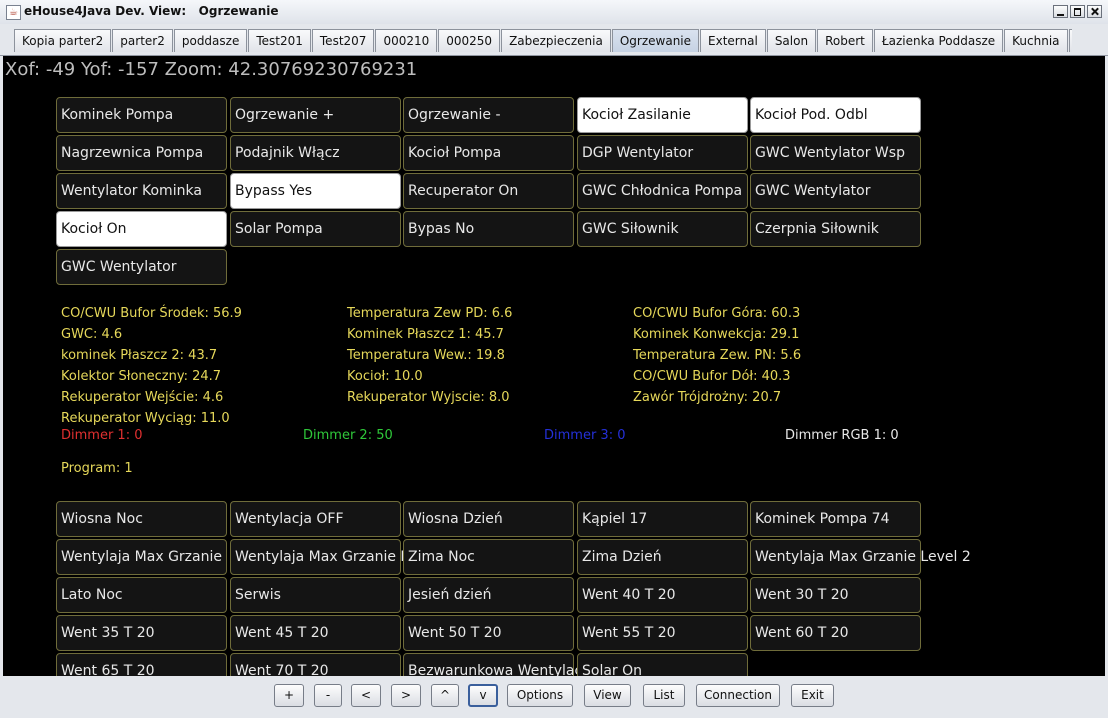 This screenshot has width=1108, height=718. I want to click on sensor-reading: CO/CWU Bufor Góra: 60.3, so click(717, 313).